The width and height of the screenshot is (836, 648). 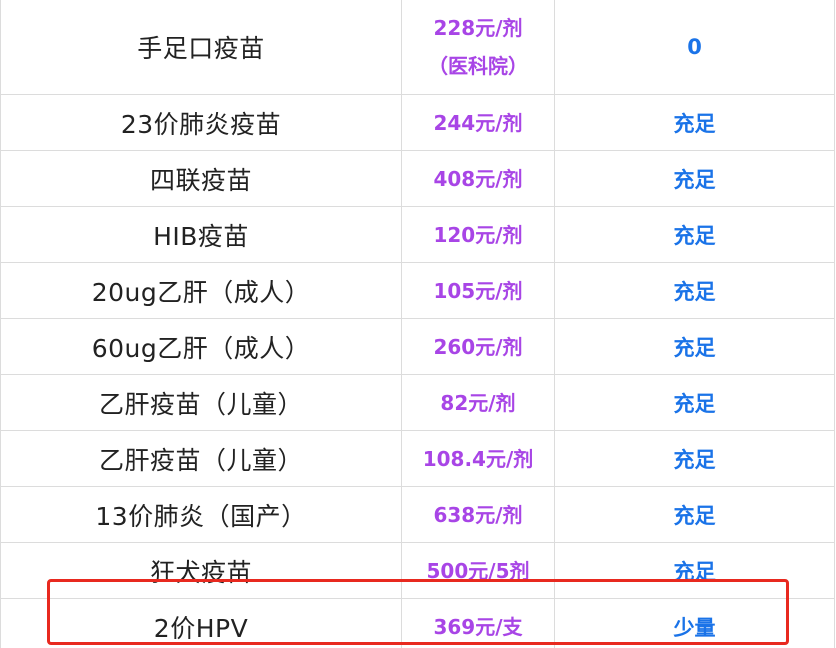 I want to click on price: 120元/剂, so click(x=478, y=234).